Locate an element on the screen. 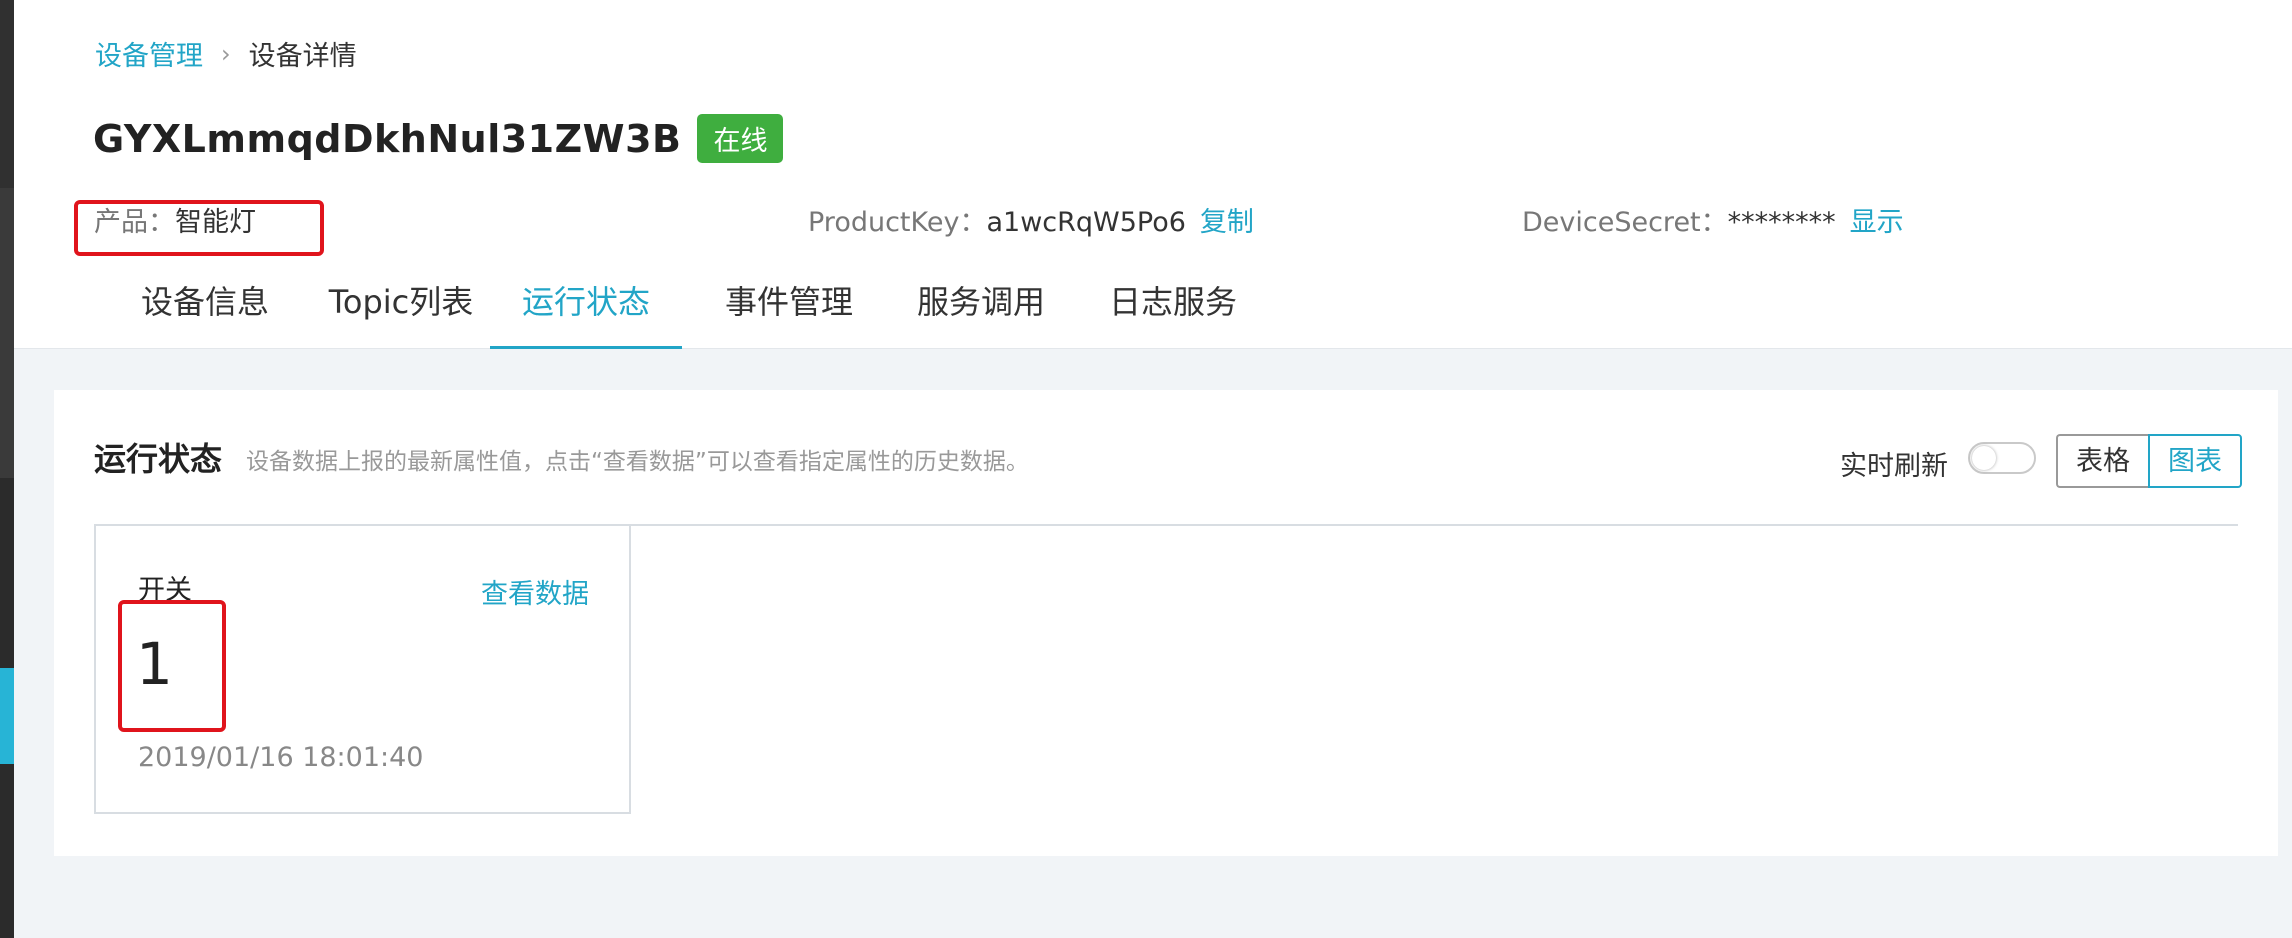 The height and width of the screenshot is (938, 2292). tab-log-service: 日志服务 is located at coordinates (1173, 308).